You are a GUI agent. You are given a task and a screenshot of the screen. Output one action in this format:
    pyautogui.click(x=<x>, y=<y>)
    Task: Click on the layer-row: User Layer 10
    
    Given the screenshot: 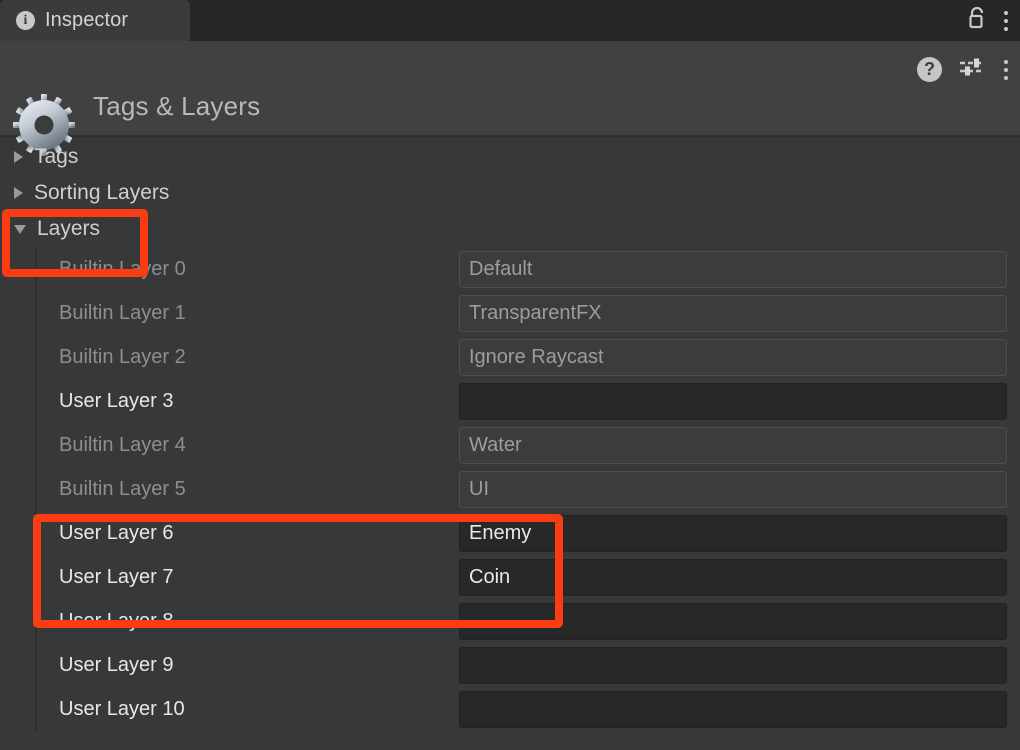 What is the action you would take?
    pyautogui.click(x=528, y=709)
    